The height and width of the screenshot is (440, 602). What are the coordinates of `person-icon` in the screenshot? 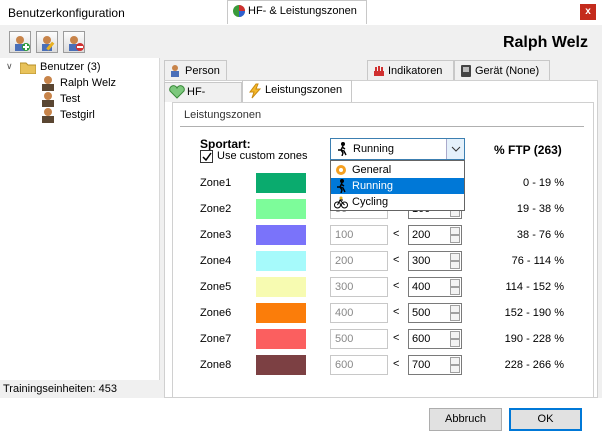 It's located at (175, 71).